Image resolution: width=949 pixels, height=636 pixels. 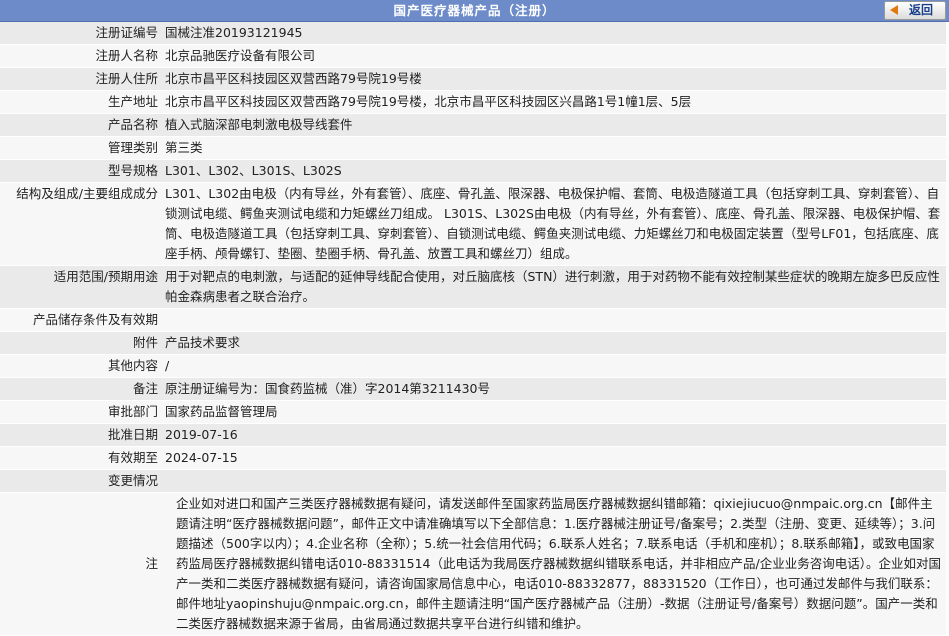 What do you see at coordinates (554, 412) in the screenshot?
I see `field-value: 国家药品监督管理局` at bounding box center [554, 412].